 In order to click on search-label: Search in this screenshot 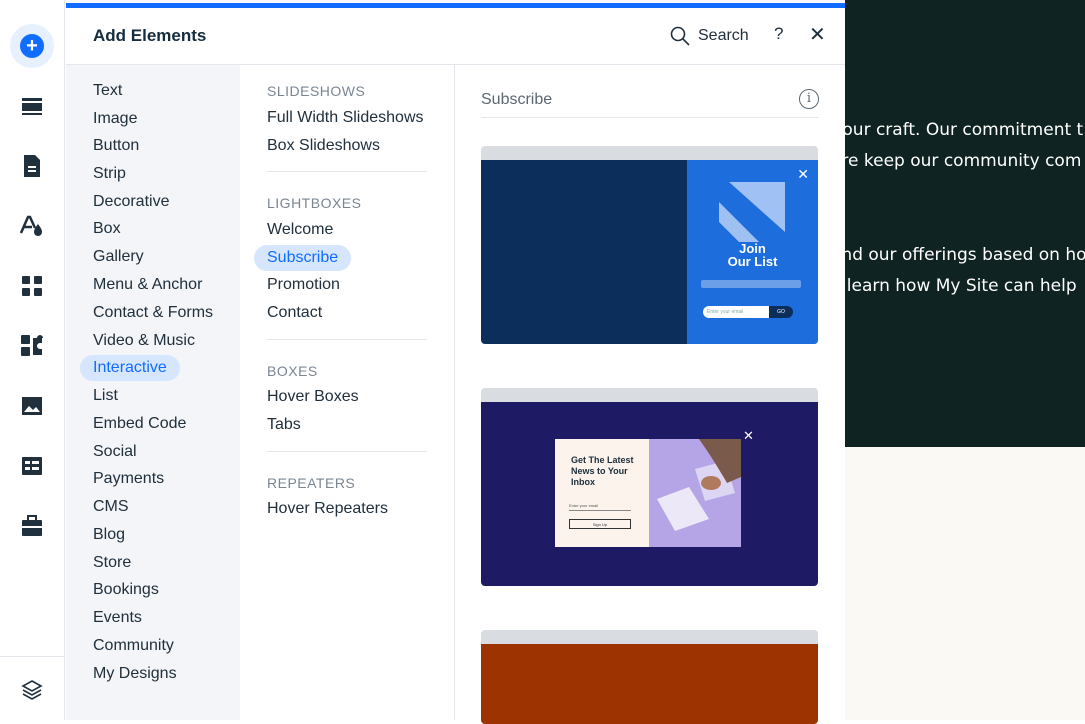, I will do `click(723, 35)`.